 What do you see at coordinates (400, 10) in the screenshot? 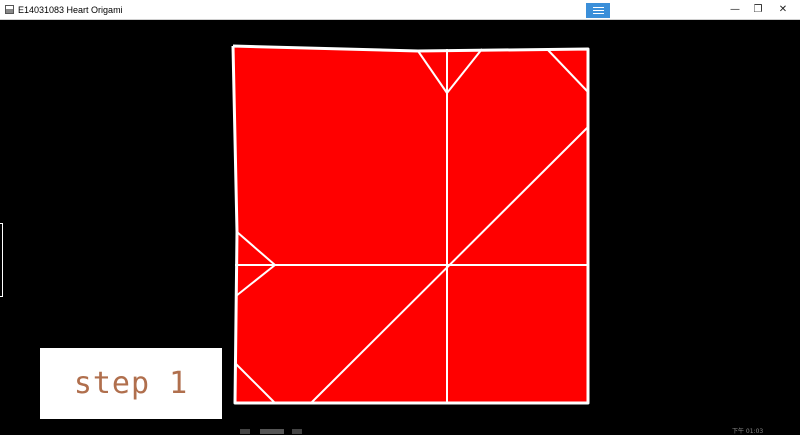
I see `window-titlebar: E14031083 Heart Origami` at bounding box center [400, 10].